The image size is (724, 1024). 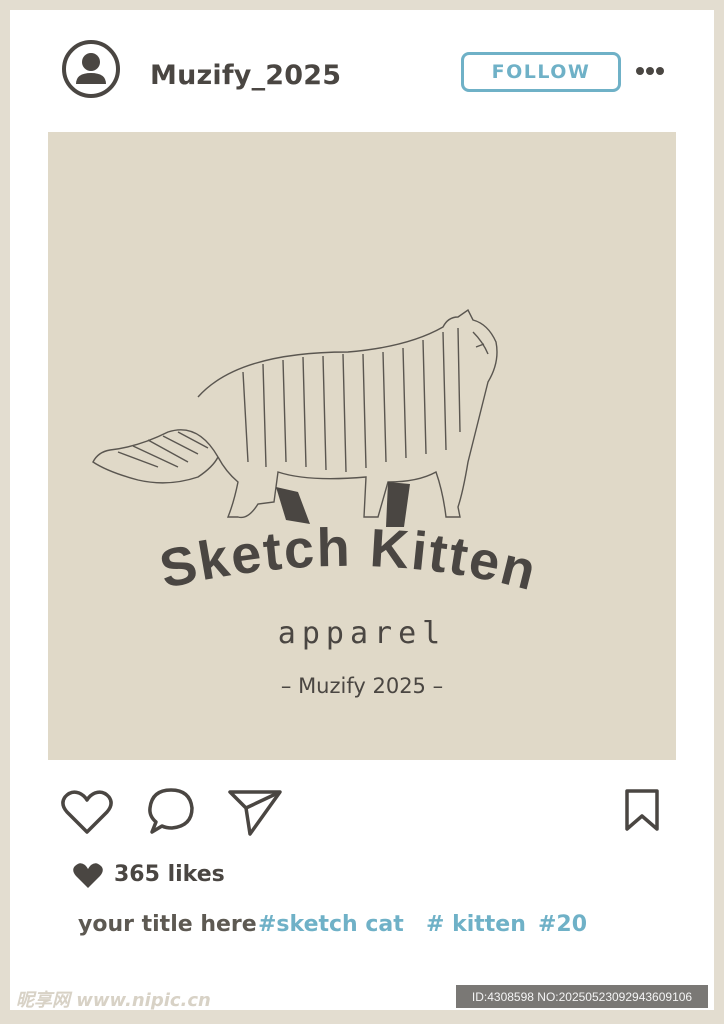 What do you see at coordinates (362, 633) in the screenshot?
I see `logo-subtitle: apparel` at bounding box center [362, 633].